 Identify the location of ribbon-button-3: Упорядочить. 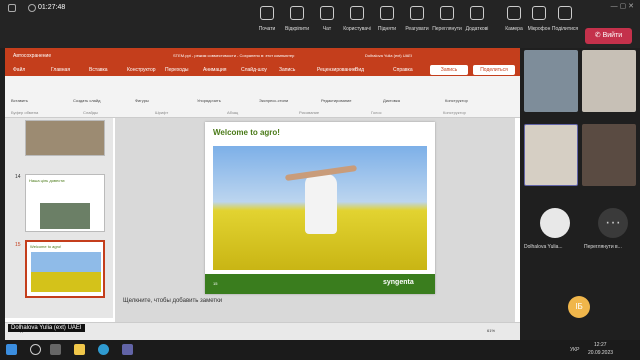
(209, 100).